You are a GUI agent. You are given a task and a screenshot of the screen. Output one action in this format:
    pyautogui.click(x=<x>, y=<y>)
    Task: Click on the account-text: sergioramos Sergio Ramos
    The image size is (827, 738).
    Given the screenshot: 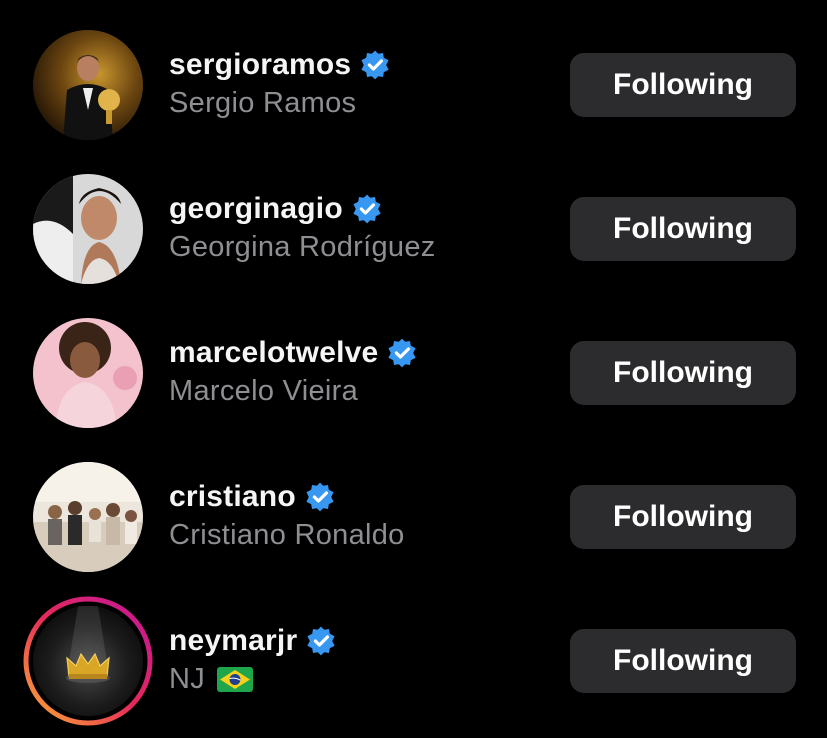 What is the action you would take?
    pyautogui.click(x=280, y=82)
    